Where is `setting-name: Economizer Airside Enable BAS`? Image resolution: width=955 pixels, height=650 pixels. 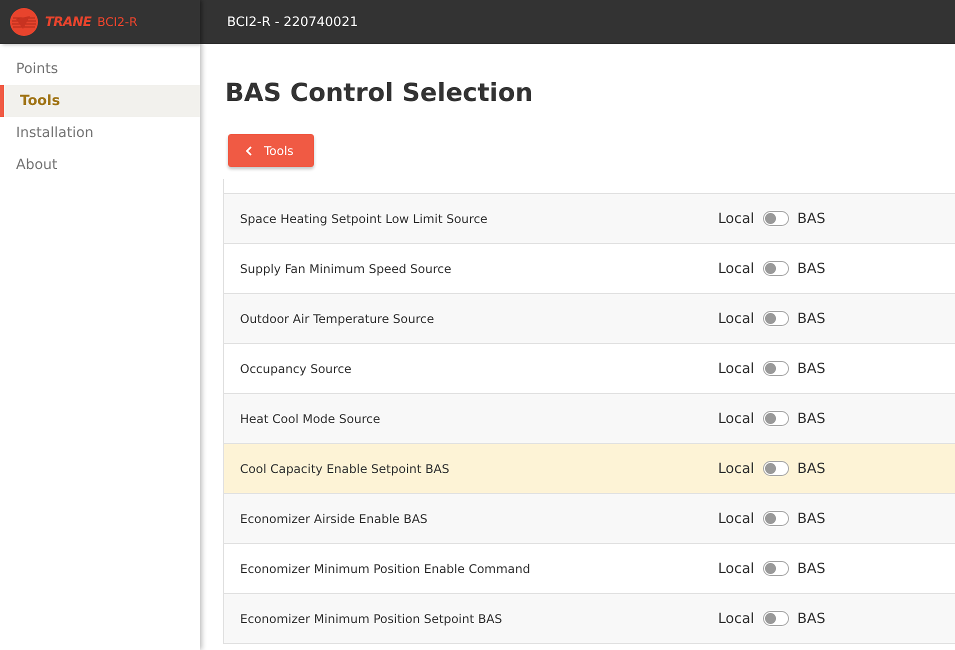 setting-name: Economizer Airside Enable BAS is located at coordinates (334, 519).